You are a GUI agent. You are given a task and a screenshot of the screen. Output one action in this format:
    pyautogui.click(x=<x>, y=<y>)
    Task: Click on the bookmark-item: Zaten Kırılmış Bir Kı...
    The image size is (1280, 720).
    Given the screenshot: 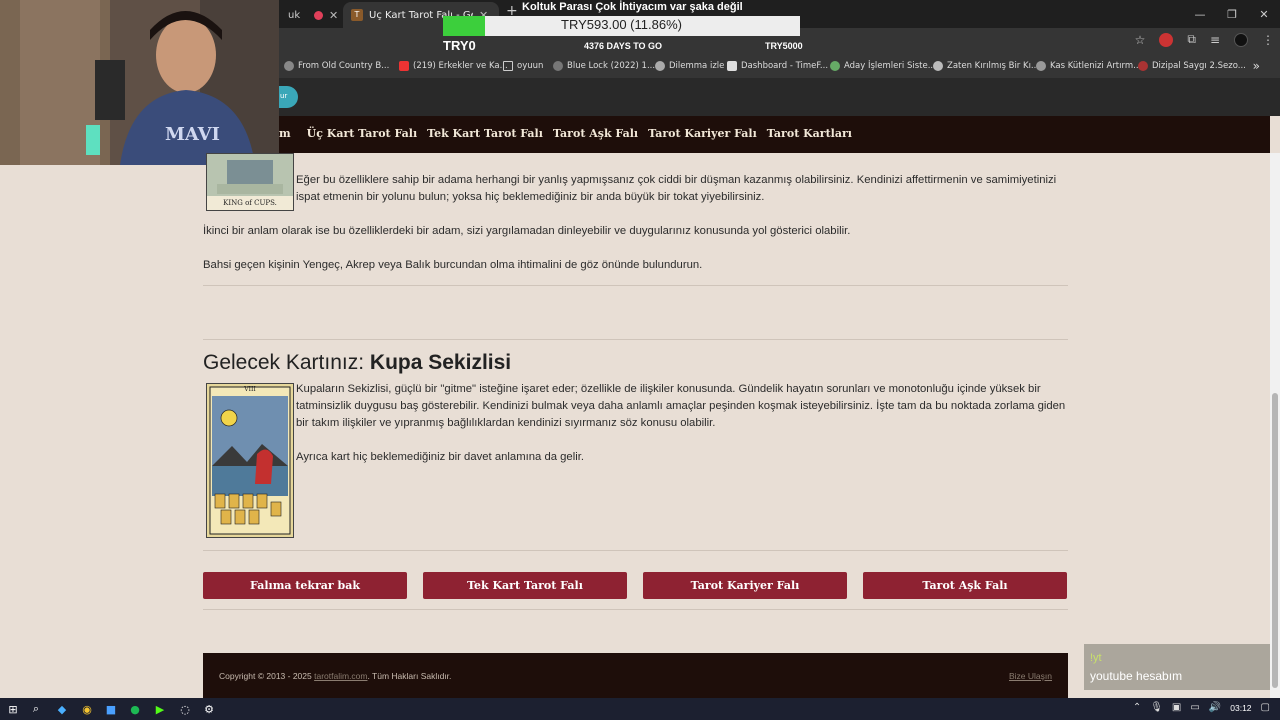 What is the action you would take?
    pyautogui.click(x=986, y=66)
    